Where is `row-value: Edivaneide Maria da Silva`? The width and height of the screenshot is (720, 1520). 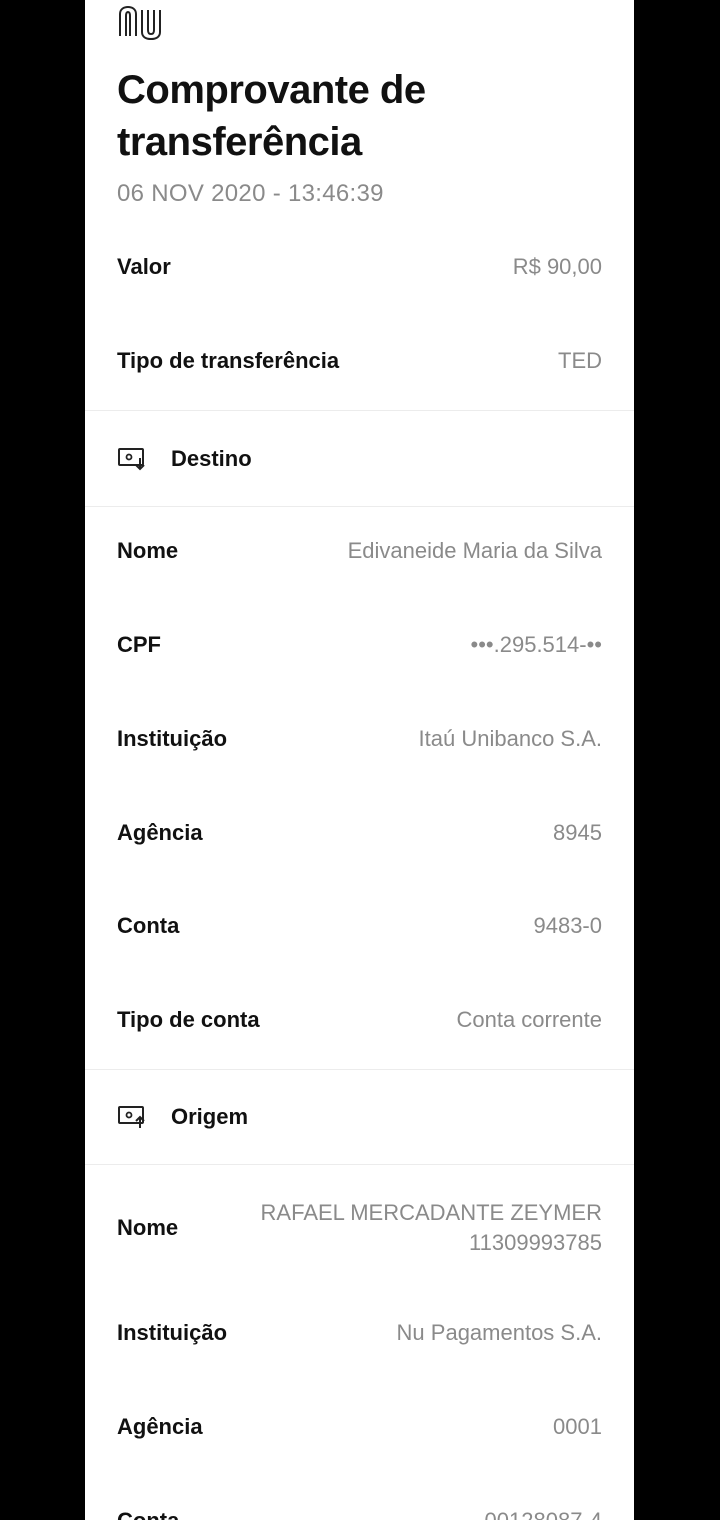
row-value: Edivaneide Maria da Silva is located at coordinates (474, 550).